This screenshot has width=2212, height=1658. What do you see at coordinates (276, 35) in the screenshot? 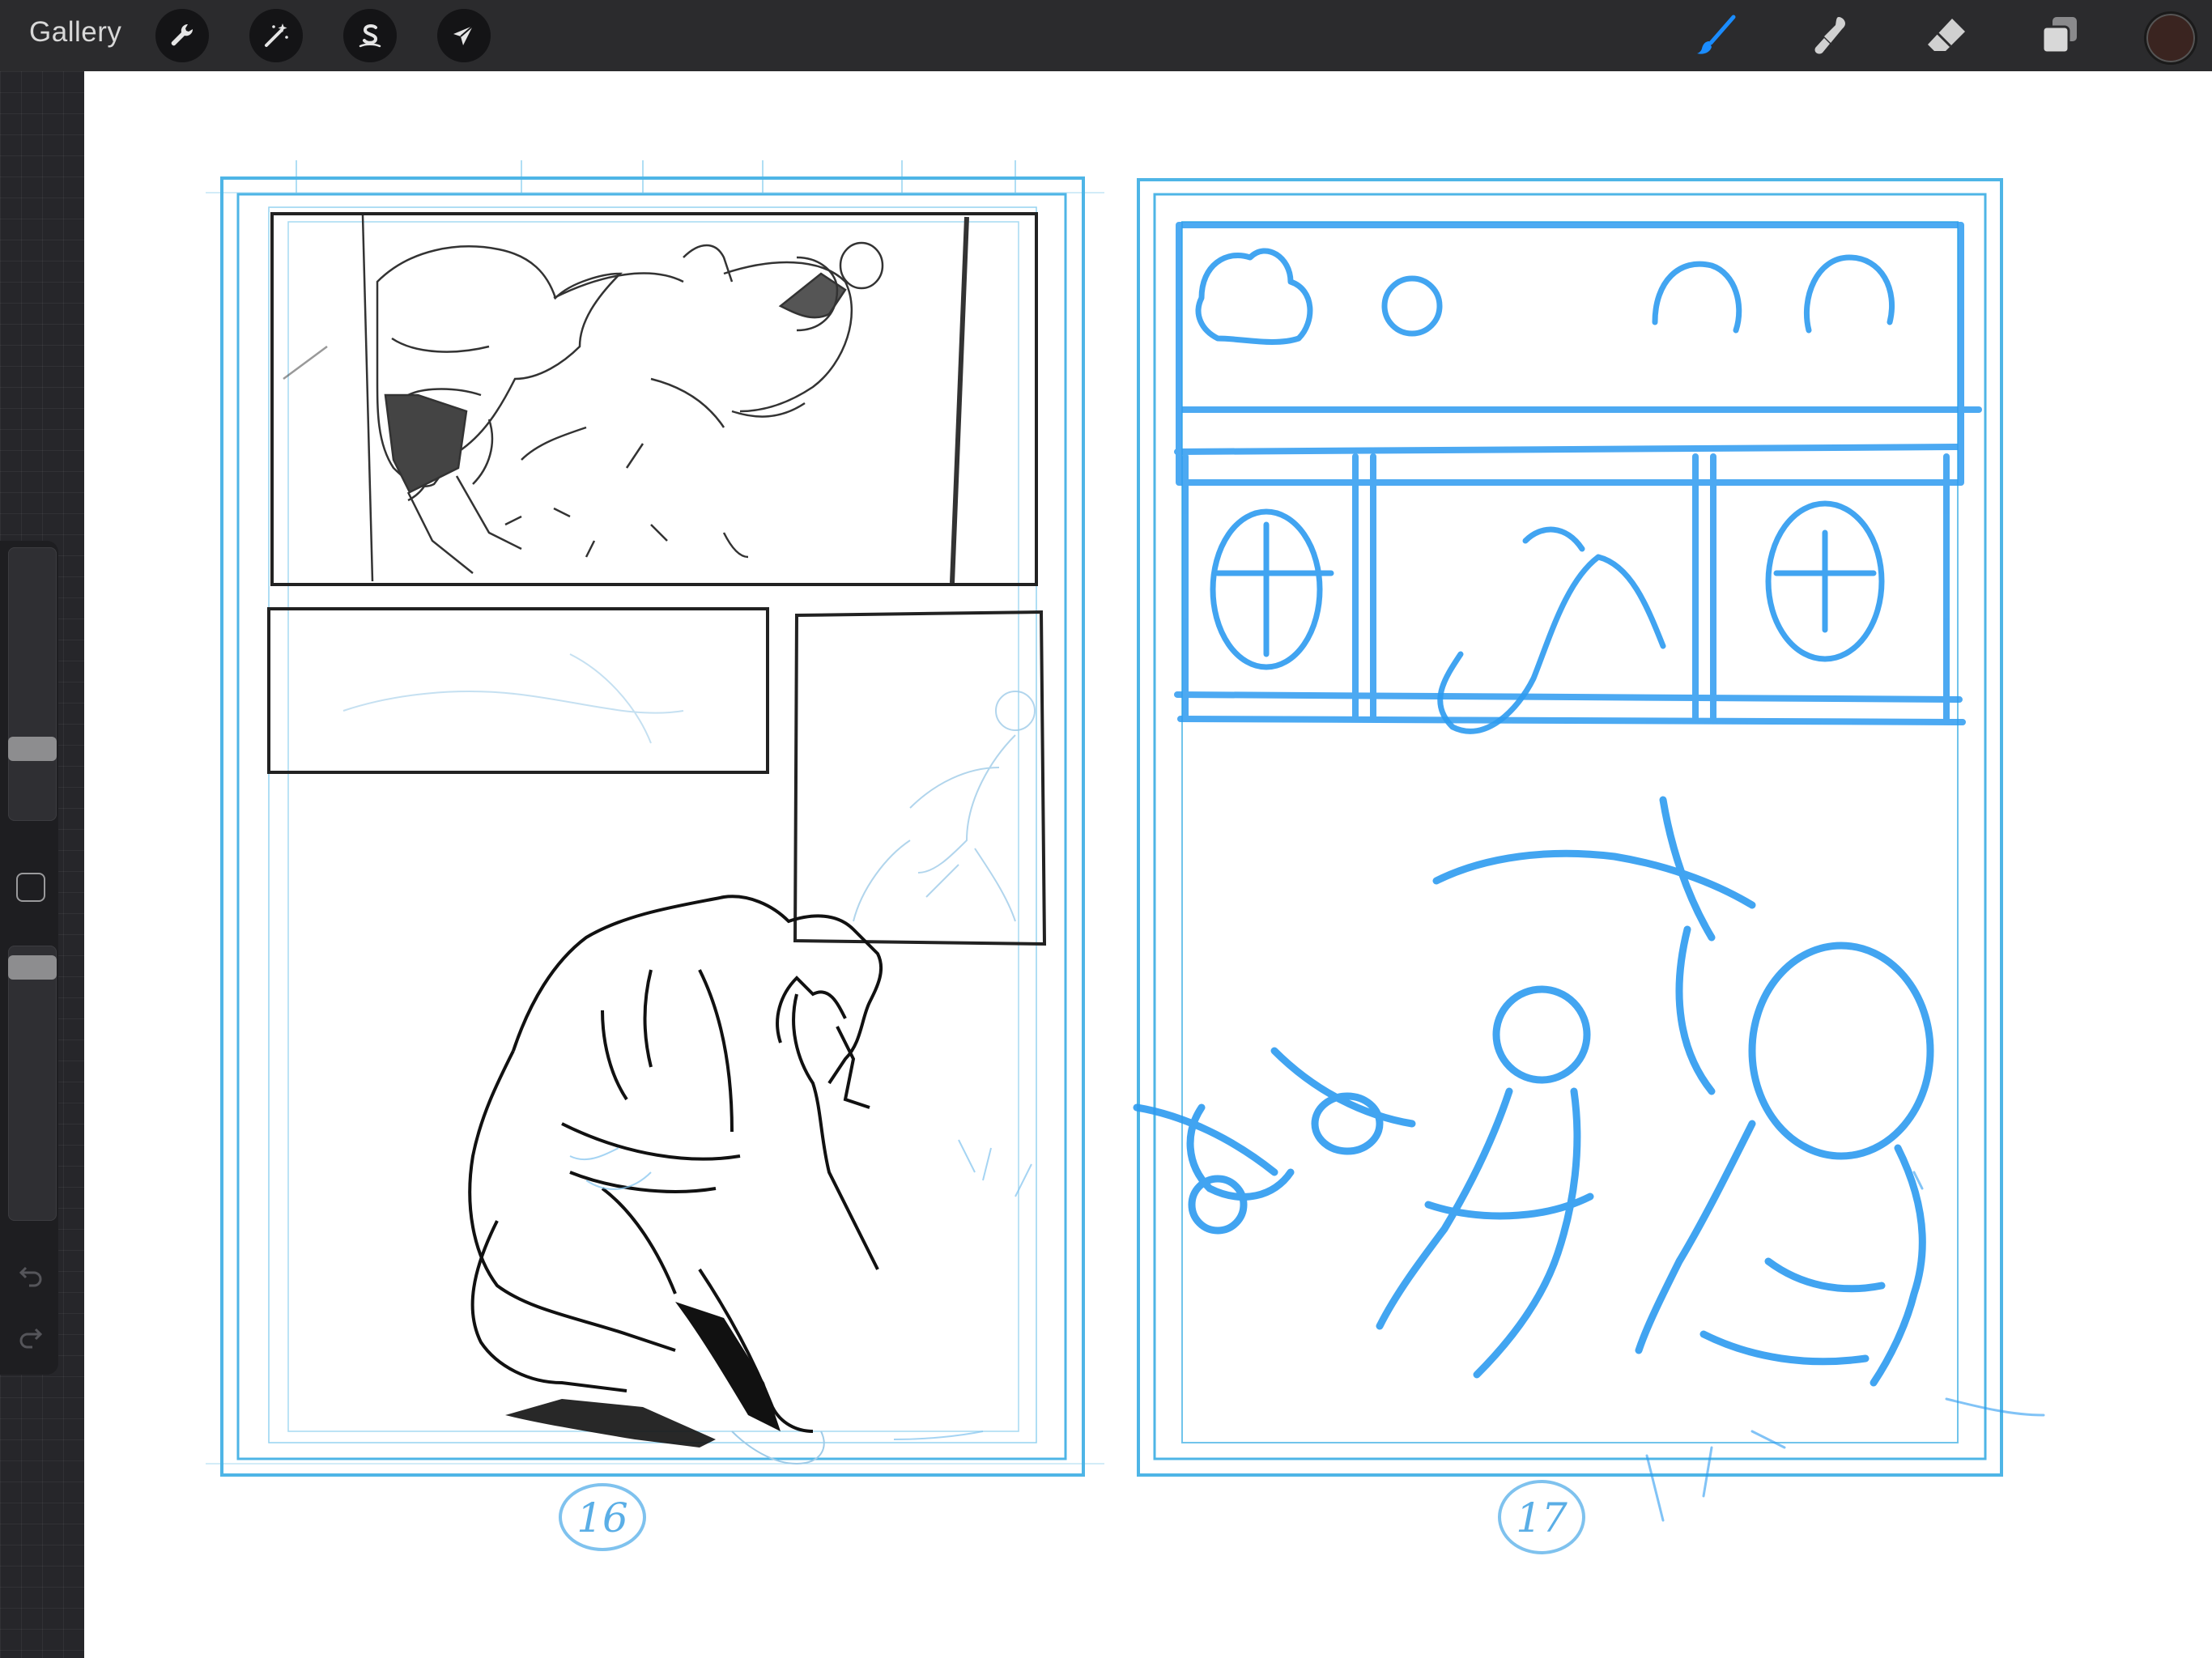
I see `magic-wand-icon` at bounding box center [276, 35].